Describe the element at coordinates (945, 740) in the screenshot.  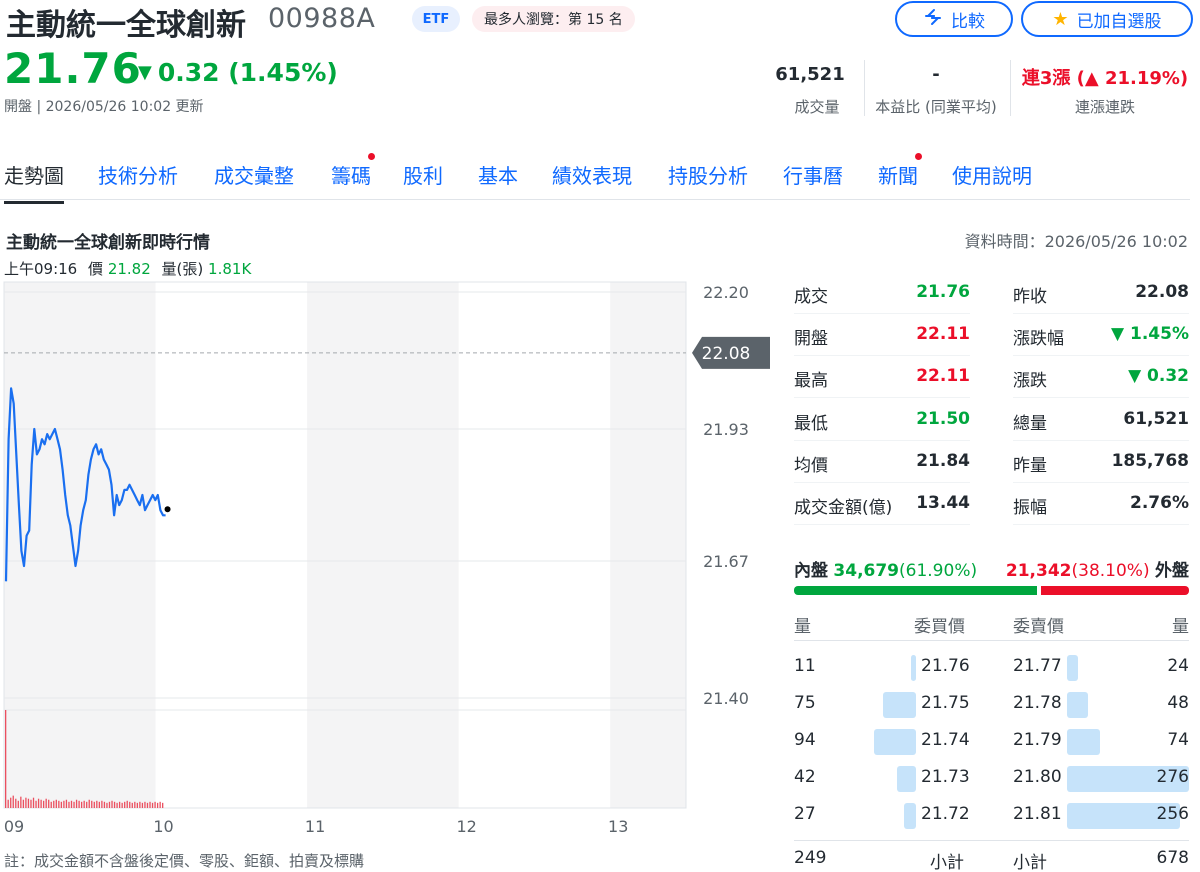
I see `bid-price: 21.74` at that location.